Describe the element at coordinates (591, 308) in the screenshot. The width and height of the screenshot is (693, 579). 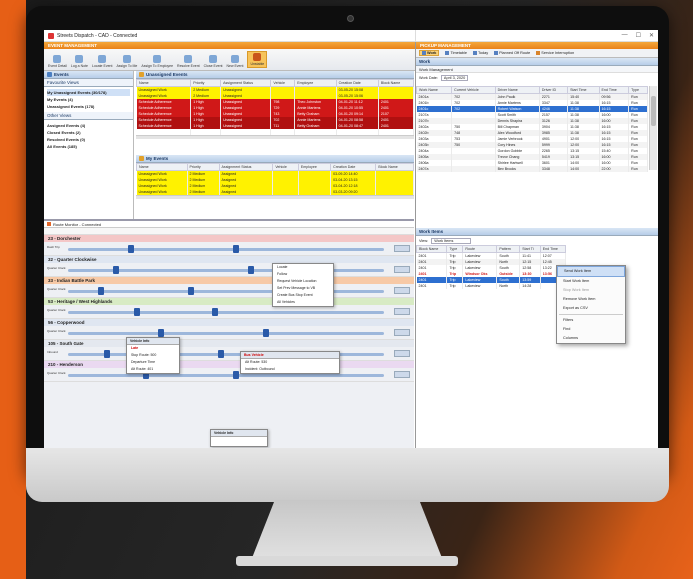
I see `export-csv: Export as CSV` at that location.